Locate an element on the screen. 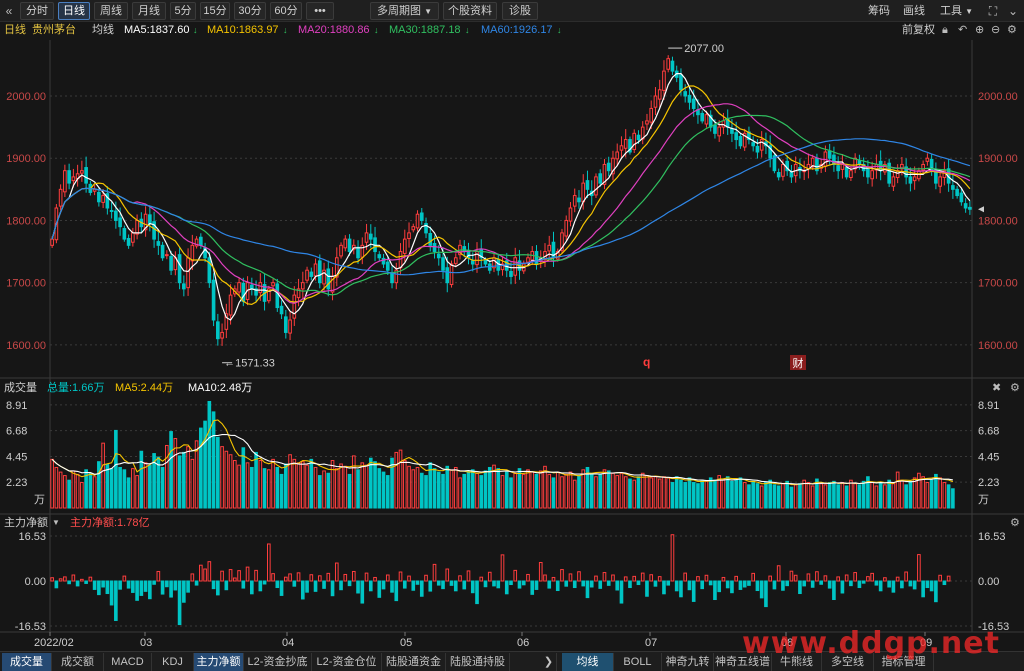 The height and width of the screenshot is (671, 1024). price-tick-left: 1800.00 is located at coordinates (26, 221).